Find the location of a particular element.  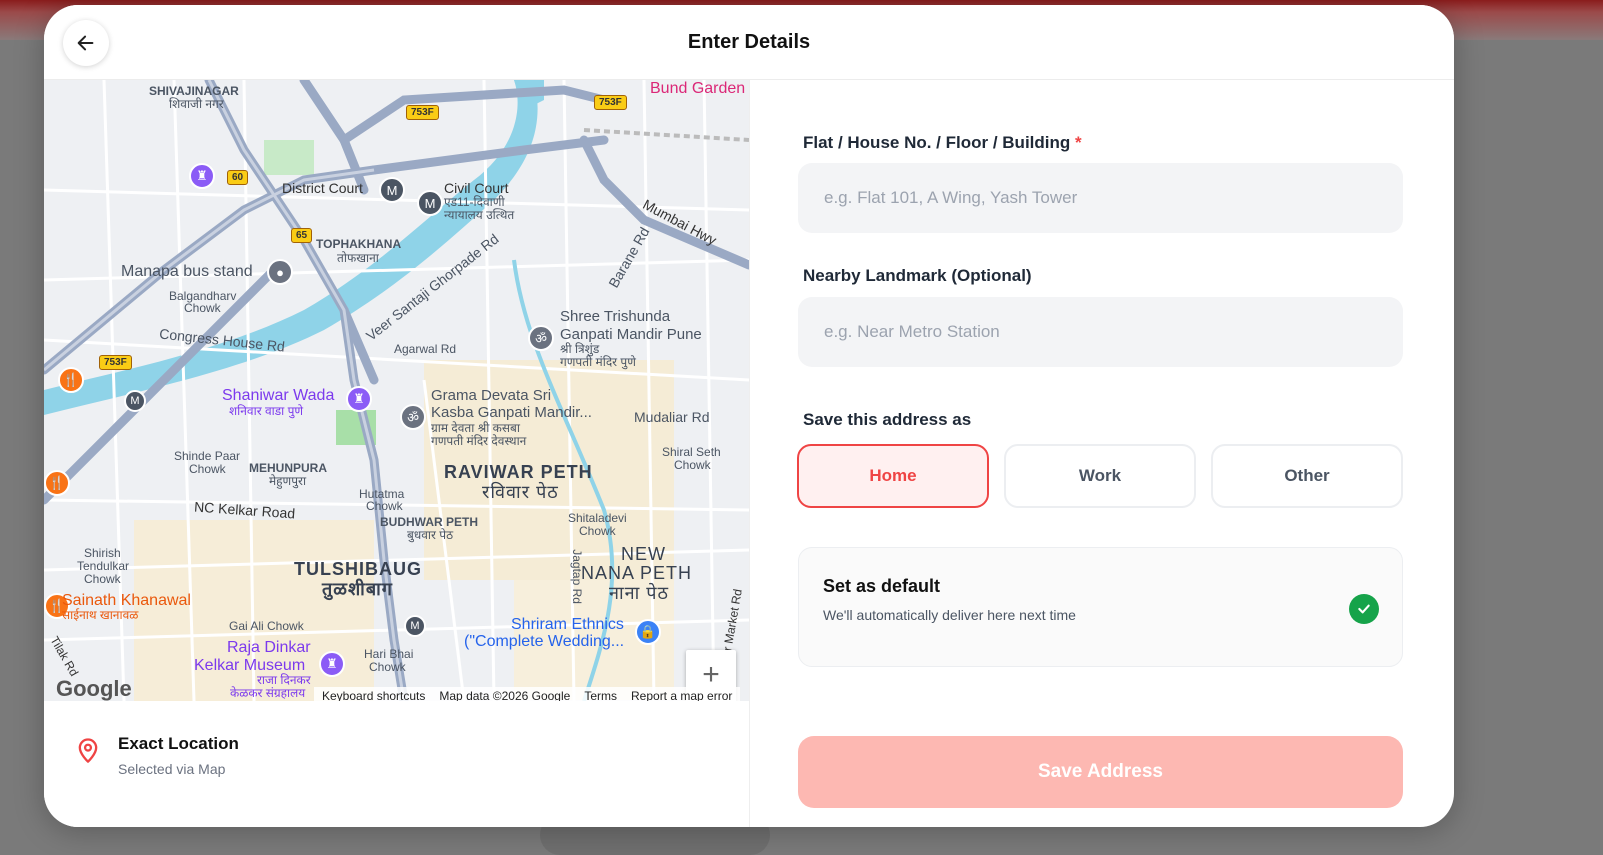

map-label: बुधवार पेठ is located at coordinates (430, 535).